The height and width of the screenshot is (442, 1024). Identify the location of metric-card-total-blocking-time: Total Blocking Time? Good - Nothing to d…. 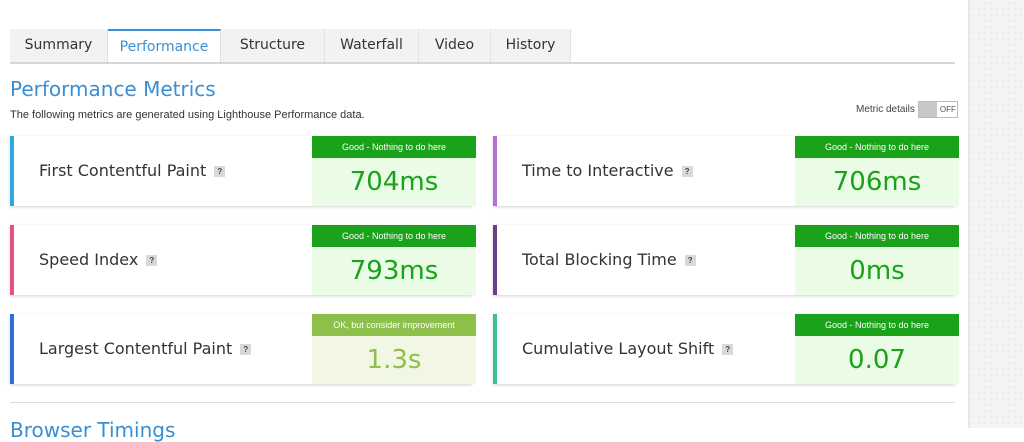
(726, 260).